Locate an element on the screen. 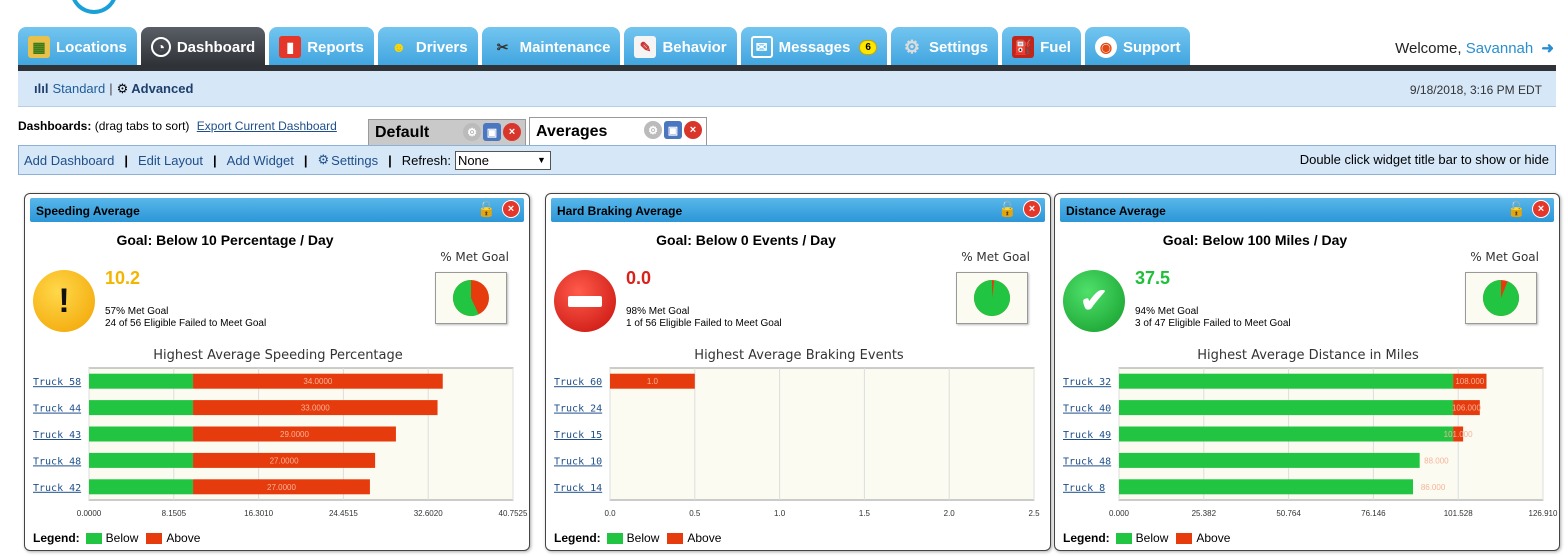  username-link: Savannah is located at coordinates (1500, 48).